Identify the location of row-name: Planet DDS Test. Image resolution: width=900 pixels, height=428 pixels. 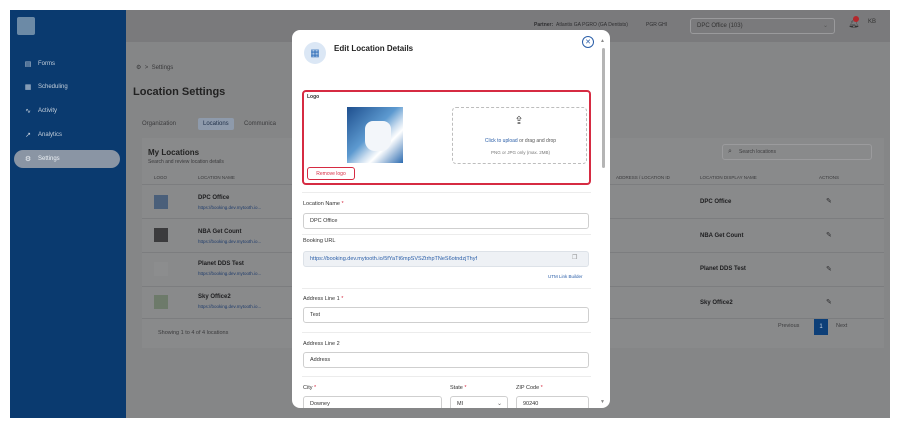
(221, 264).